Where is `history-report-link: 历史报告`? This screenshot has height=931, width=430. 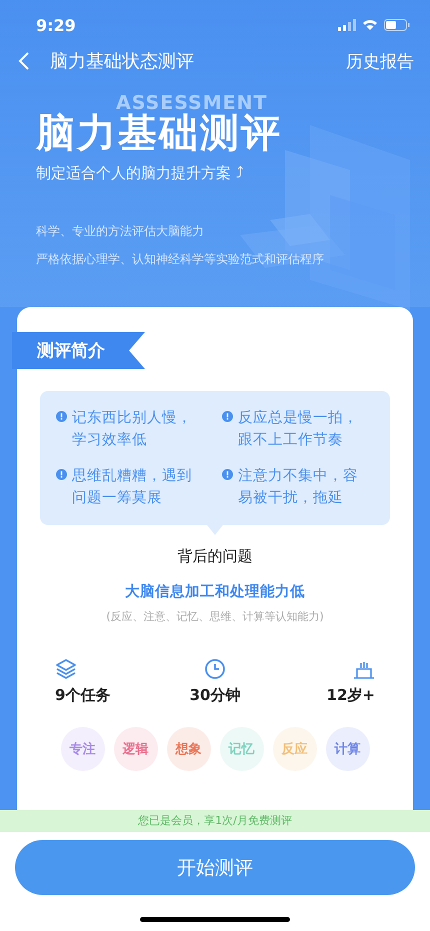
history-report-link: 历史报告 is located at coordinates (380, 61).